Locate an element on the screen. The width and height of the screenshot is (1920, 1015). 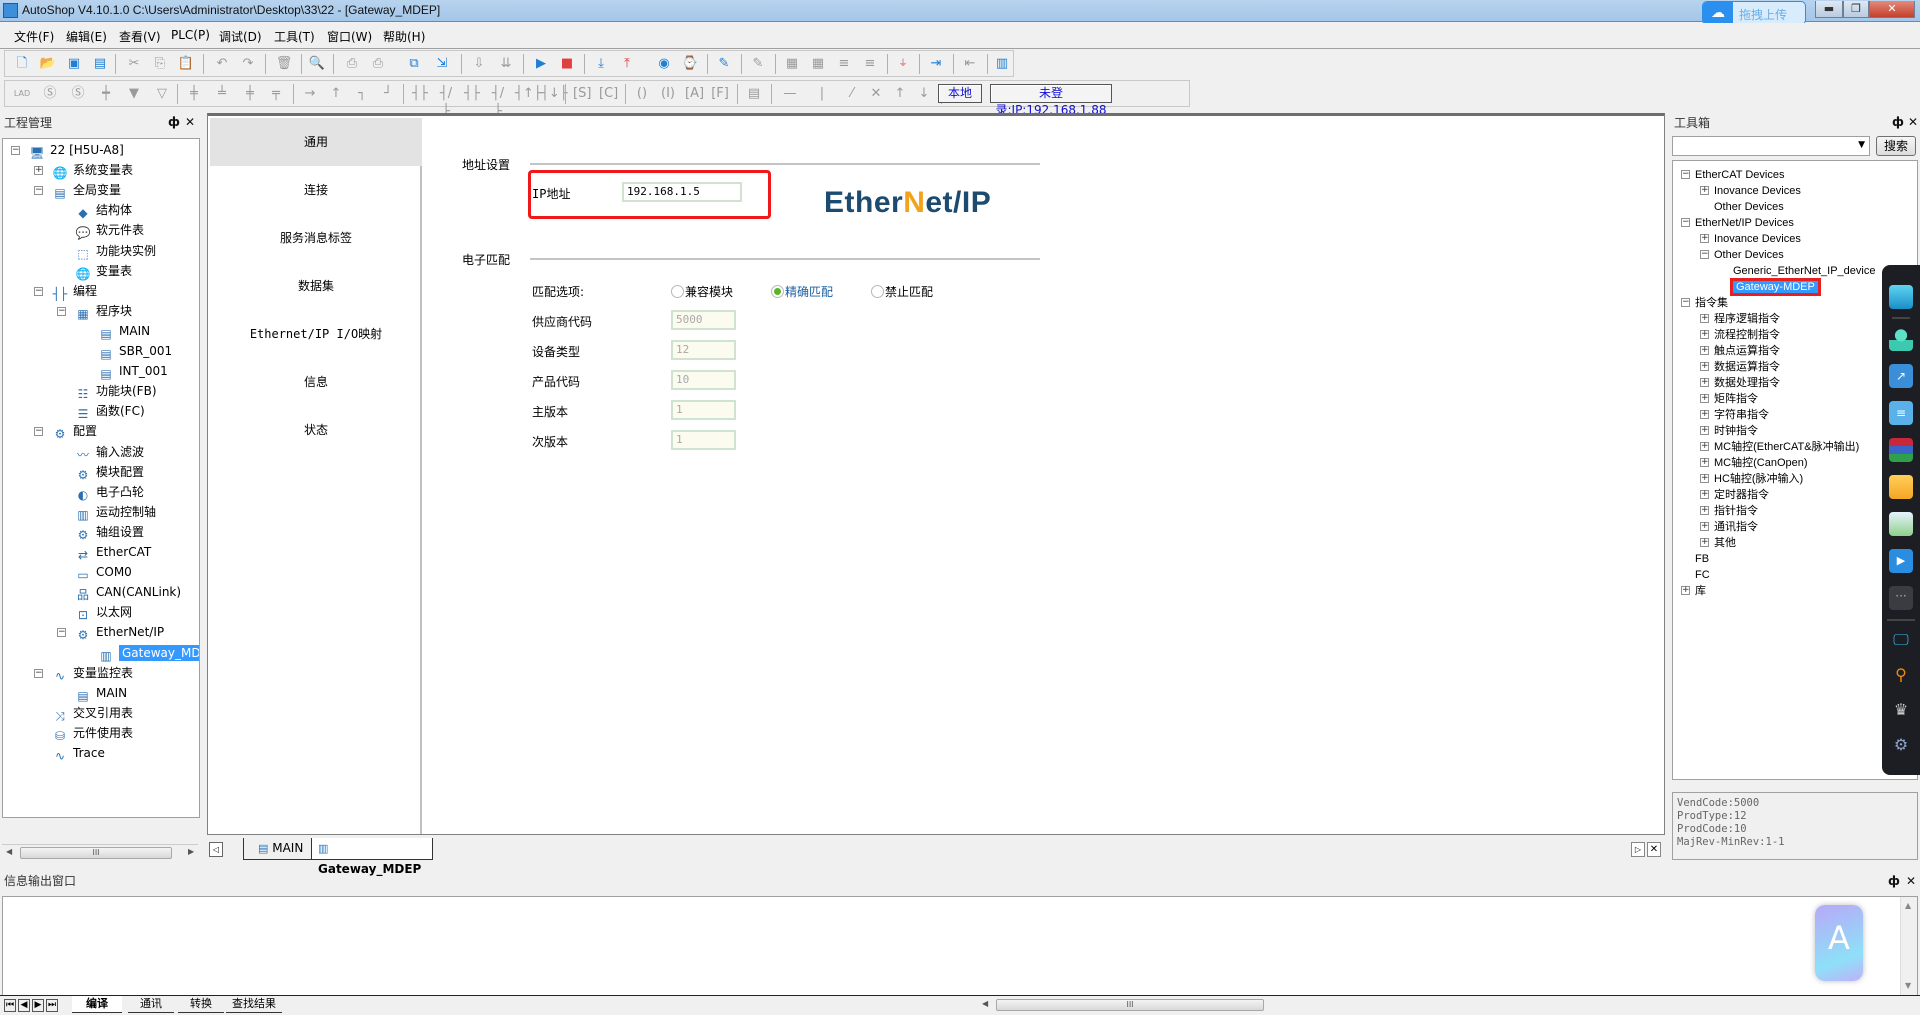
window-export-icon: ⇲ is located at coordinates (442, 64).